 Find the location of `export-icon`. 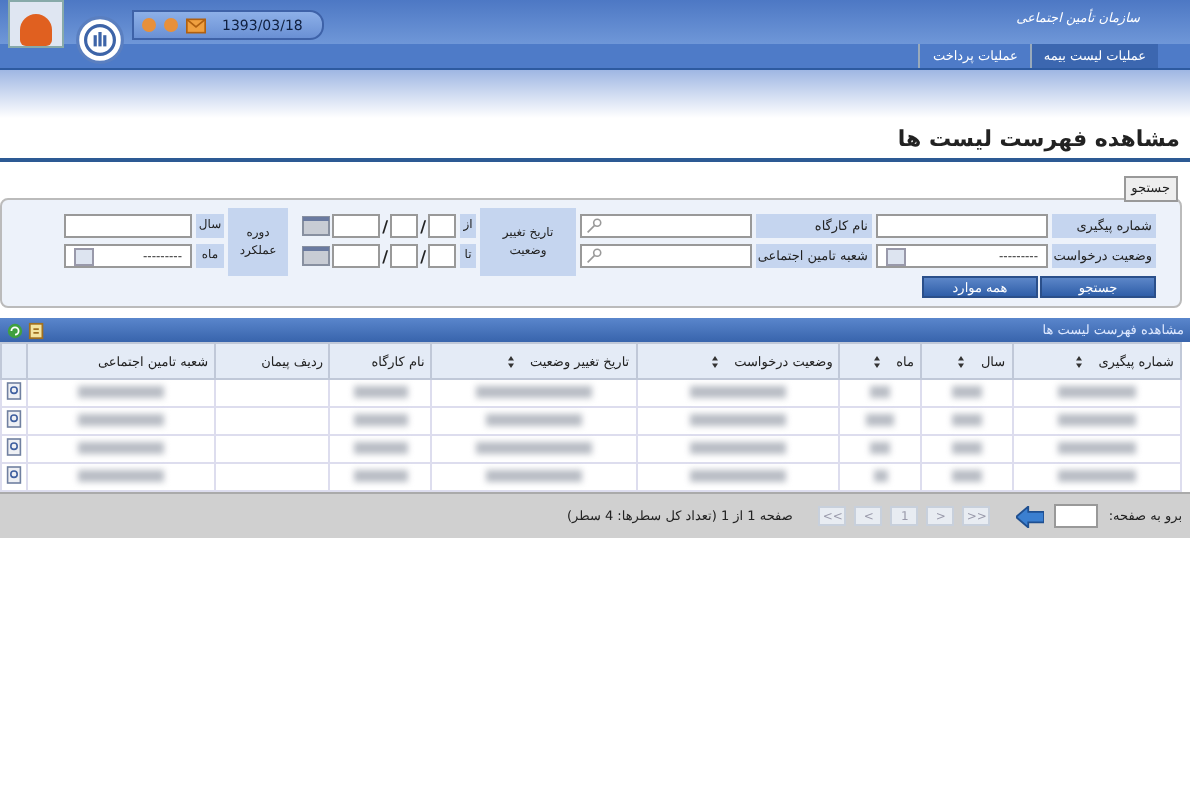

export-icon is located at coordinates (37, 330).